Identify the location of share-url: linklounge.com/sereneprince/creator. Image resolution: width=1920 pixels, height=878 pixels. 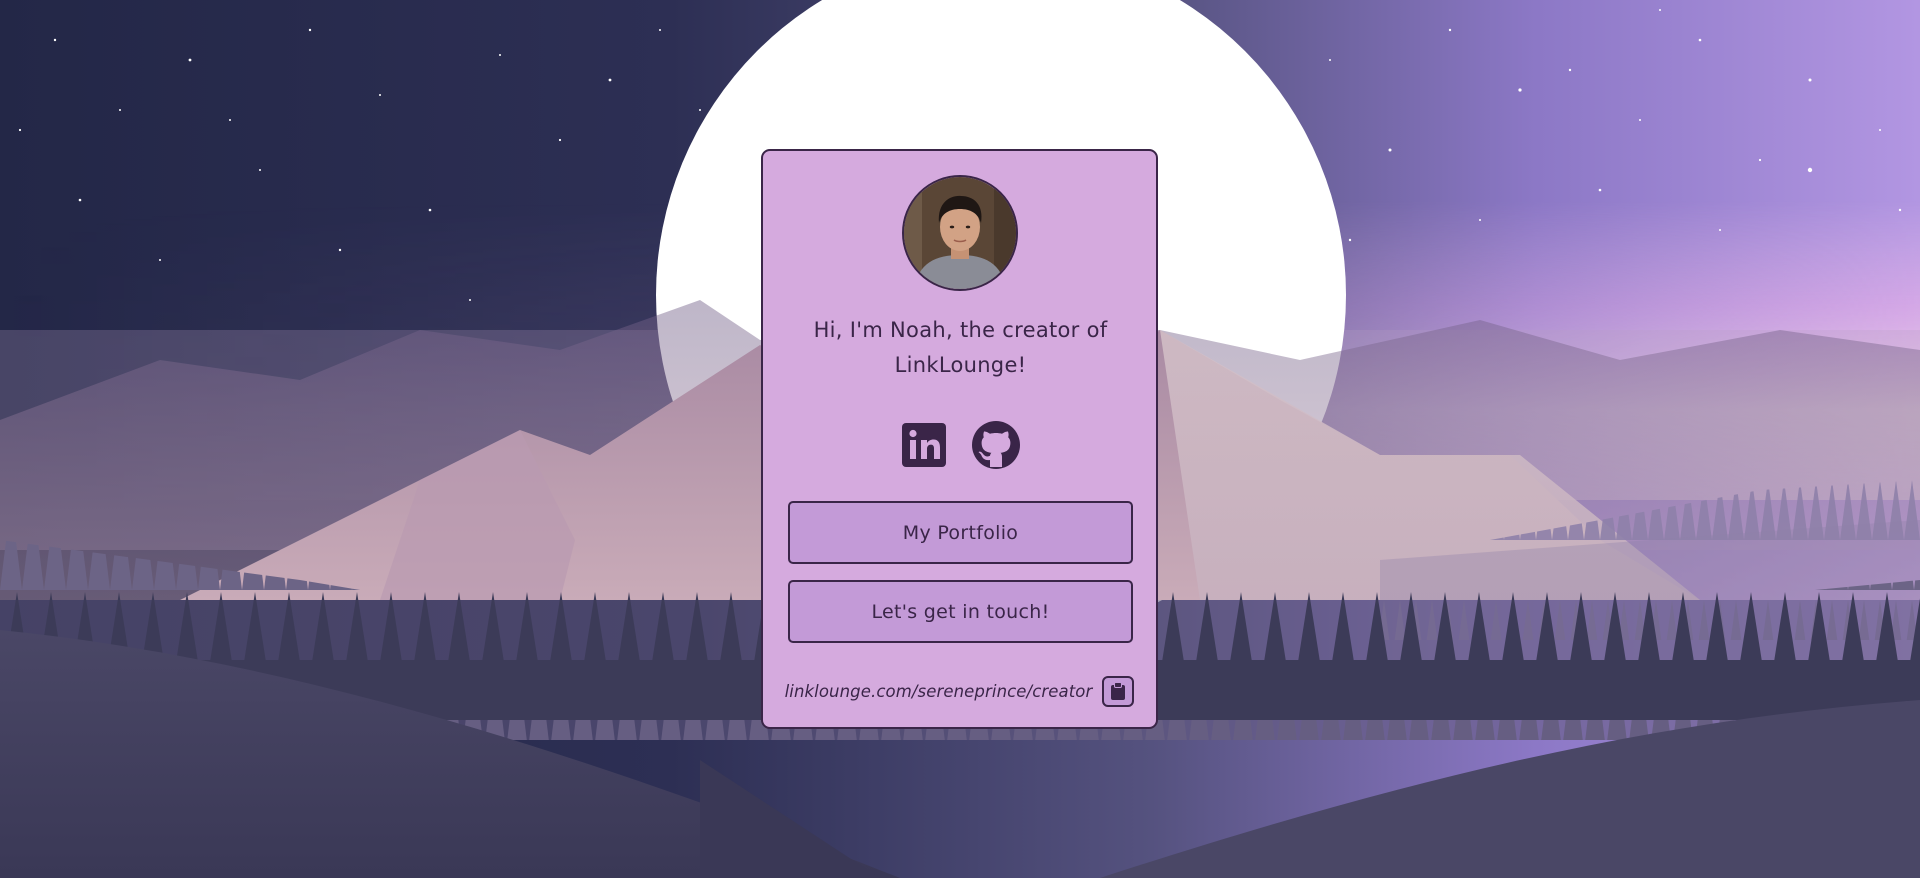
(938, 691).